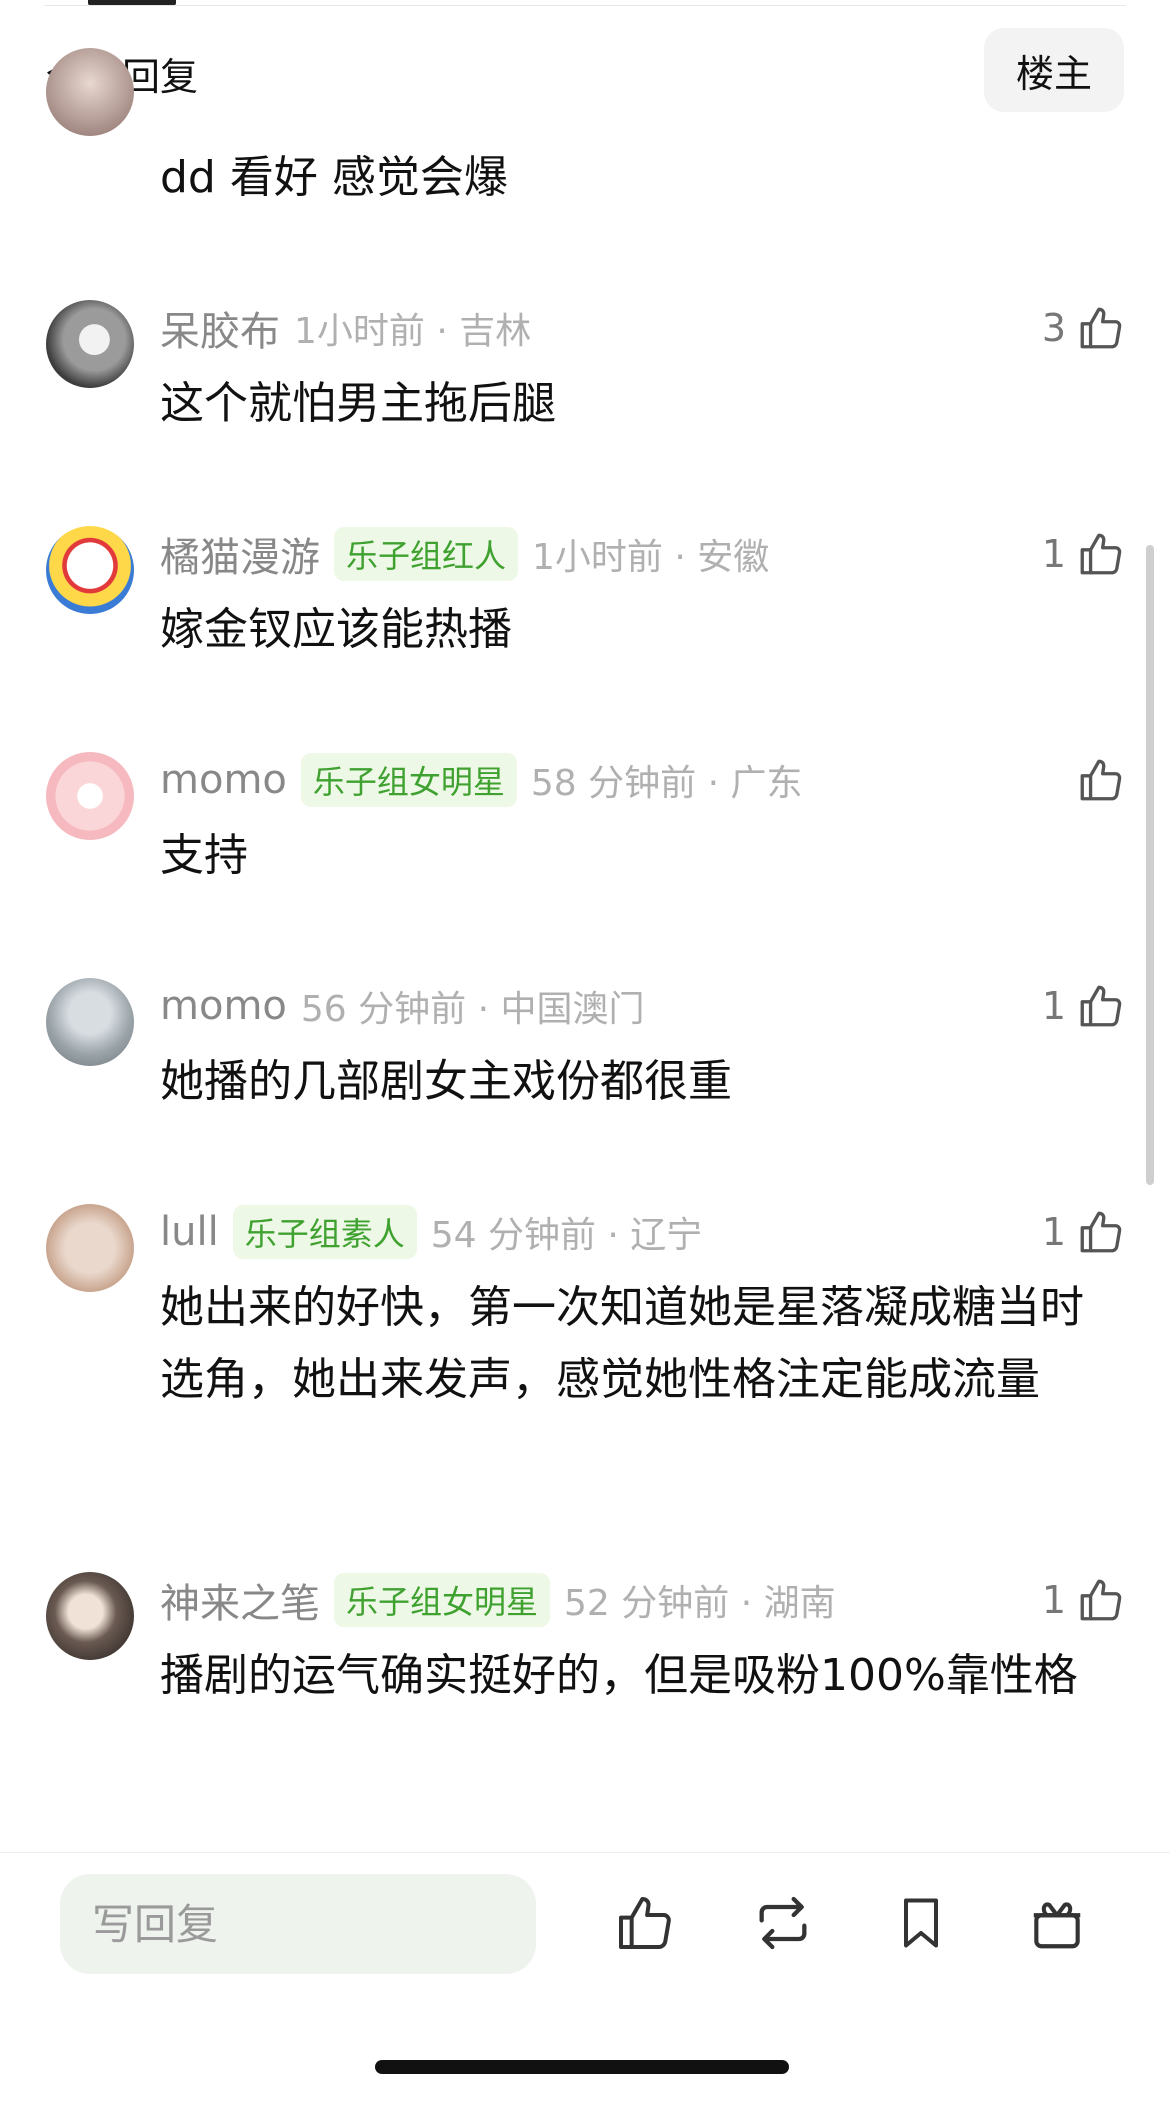 The image size is (1170, 2112). Describe the element at coordinates (298, 1924) in the screenshot. I see `reply-input` at that location.